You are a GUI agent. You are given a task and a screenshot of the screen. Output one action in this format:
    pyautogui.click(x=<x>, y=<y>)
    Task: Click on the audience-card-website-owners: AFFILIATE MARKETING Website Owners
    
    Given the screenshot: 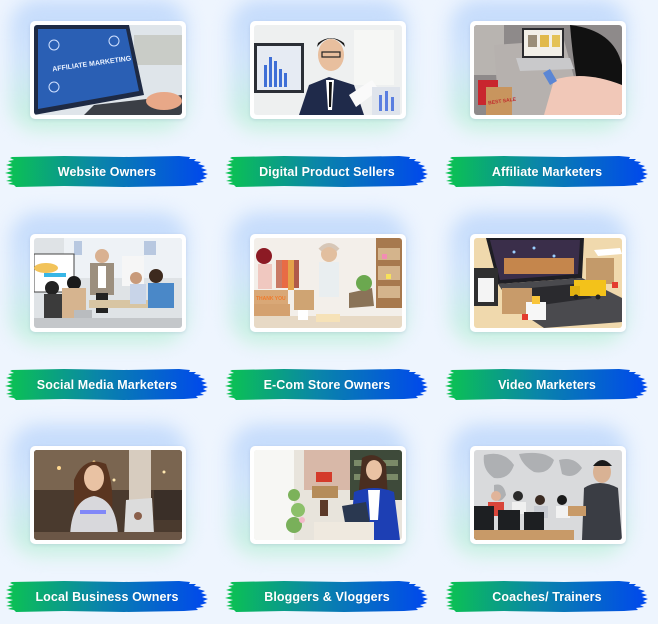 What is the action you would take?
    pyautogui.click(x=105, y=100)
    